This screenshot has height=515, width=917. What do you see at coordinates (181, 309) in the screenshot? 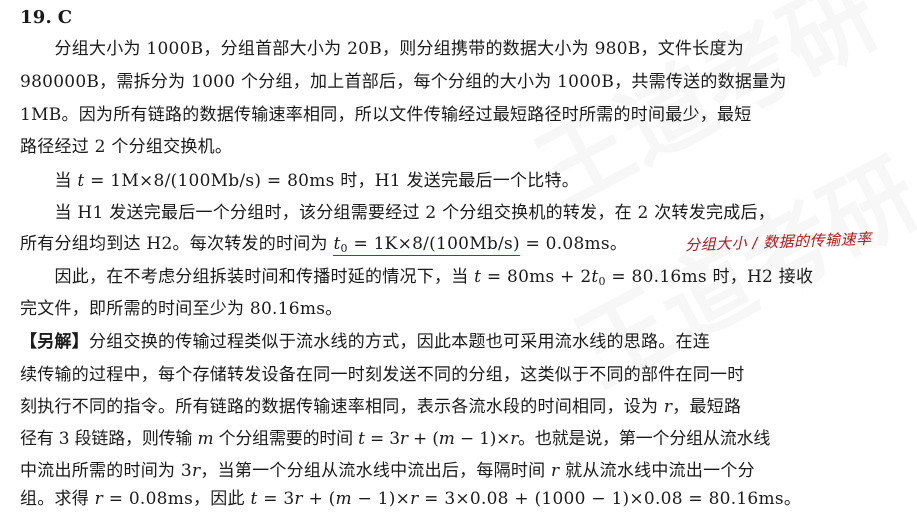
I see `paragraph-line: 完文件，即所需的时间至少为 80.16ms。` at bounding box center [181, 309].